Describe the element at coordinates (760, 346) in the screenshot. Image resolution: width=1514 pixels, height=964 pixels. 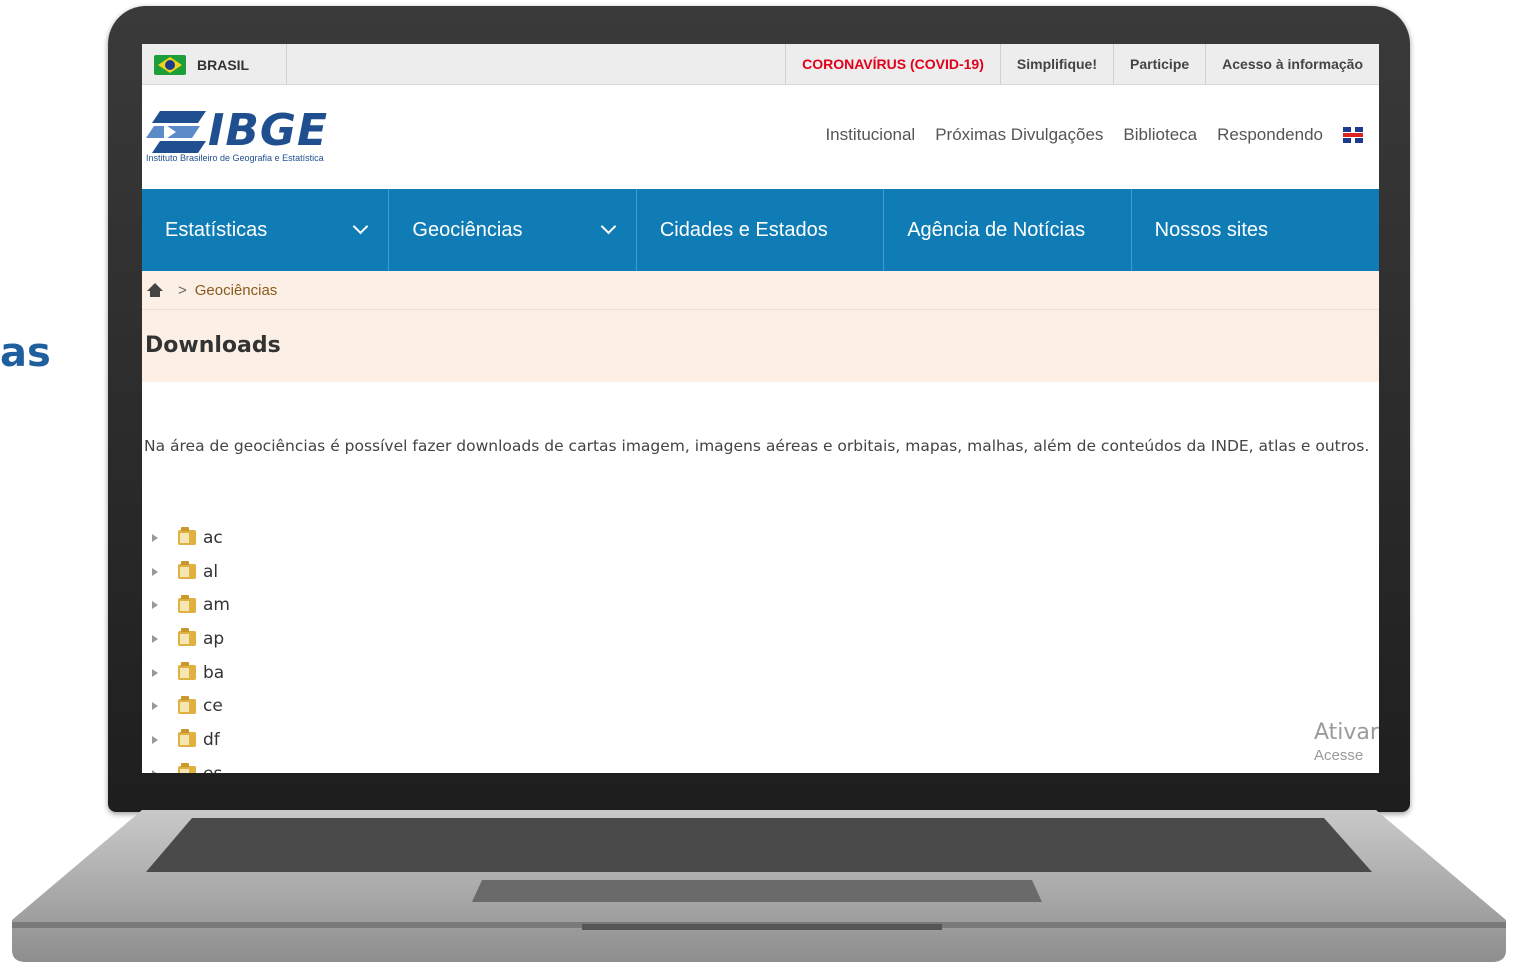
I see `title-band: Downloads` at that location.